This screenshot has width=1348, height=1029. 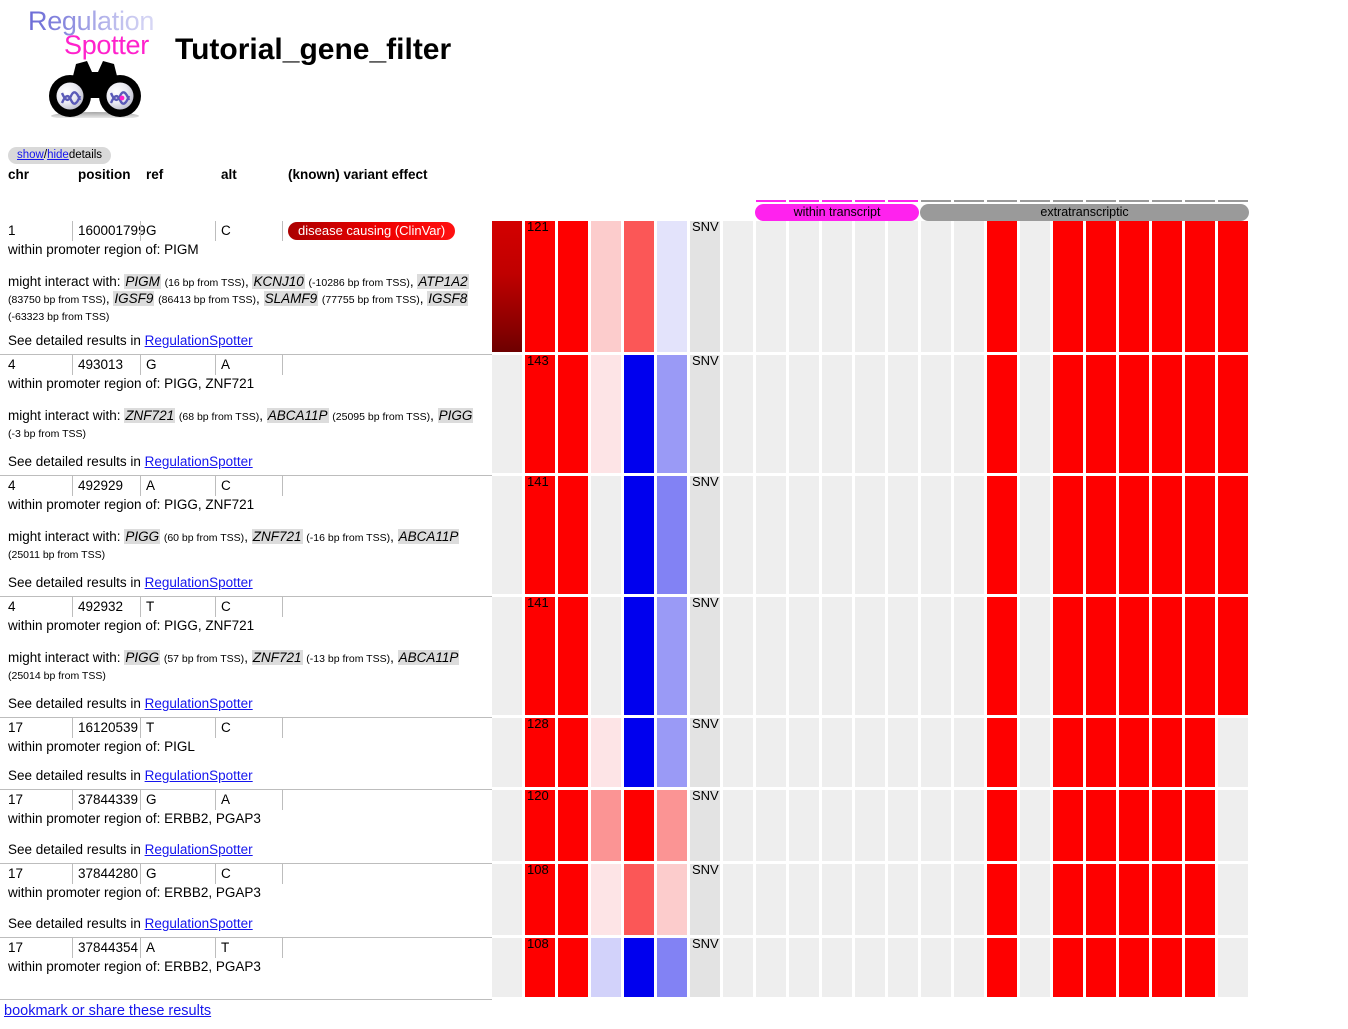 What do you see at coordinates (540, 413) in the screenshot?
I see `matrix-cell-region-score: 143` at bounding box center [540, 413].